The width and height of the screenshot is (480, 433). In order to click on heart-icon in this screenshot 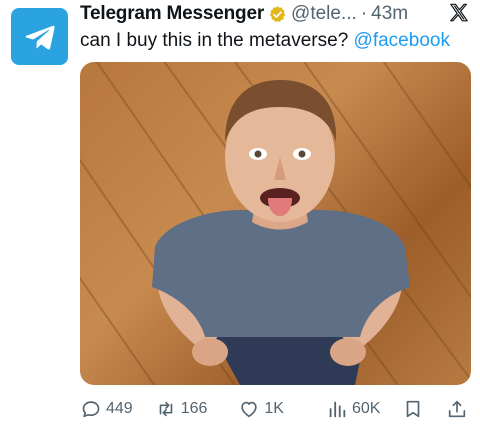, I will do `click(249, 409)`.